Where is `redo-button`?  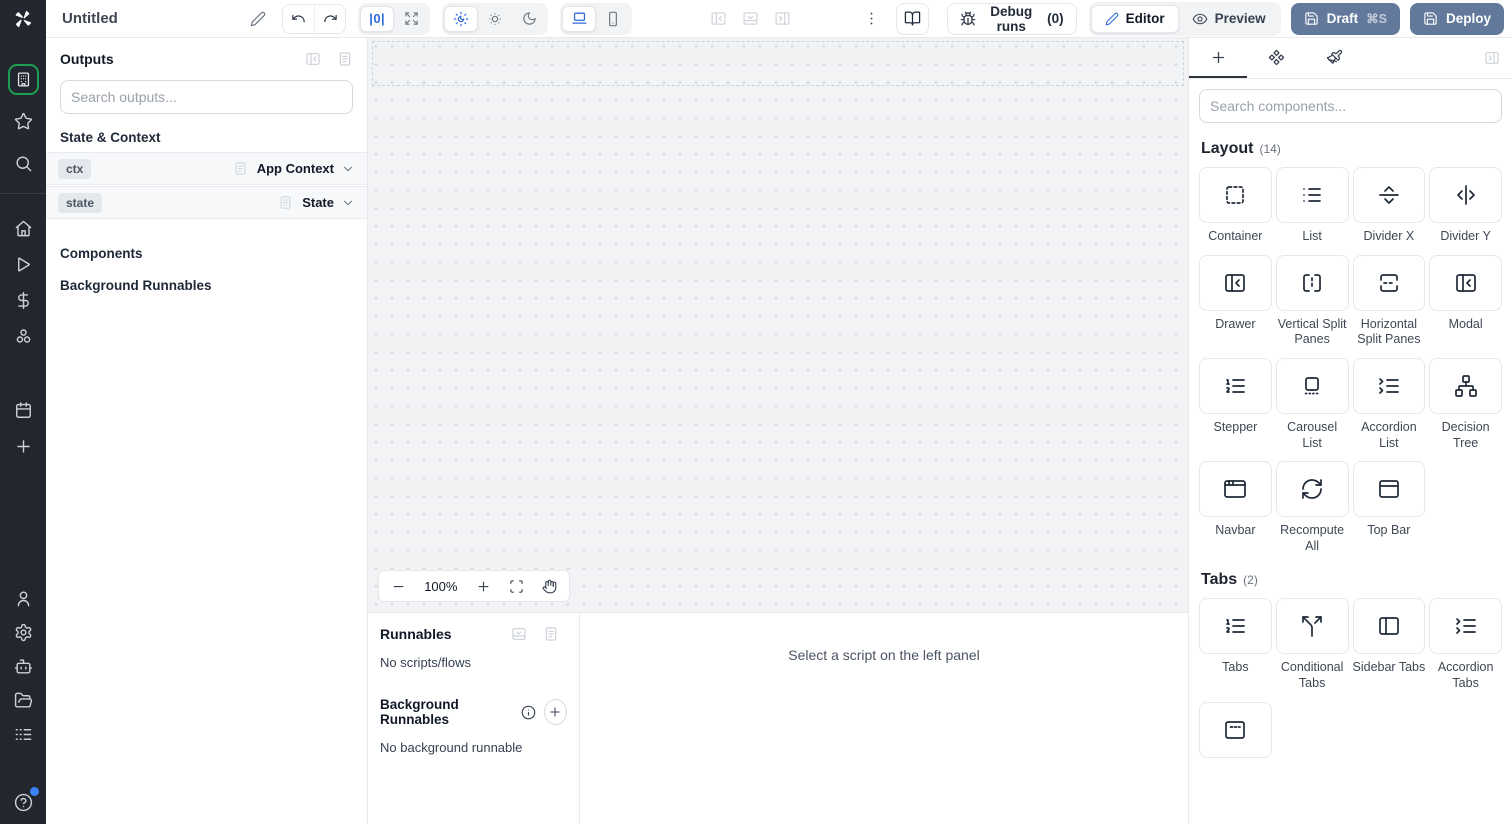 redo-button is located at coordinates (329, 18).